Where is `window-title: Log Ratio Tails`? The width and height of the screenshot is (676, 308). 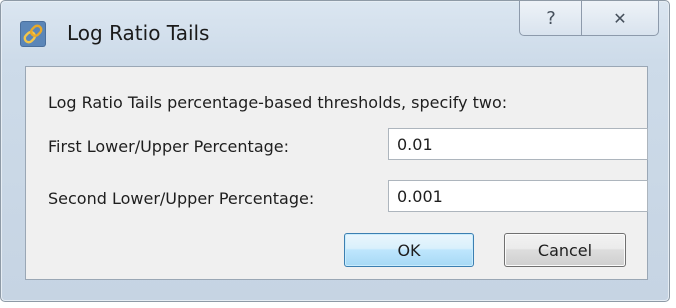
window-title: Log Ratio Tails is located at coordinates (138, 33).